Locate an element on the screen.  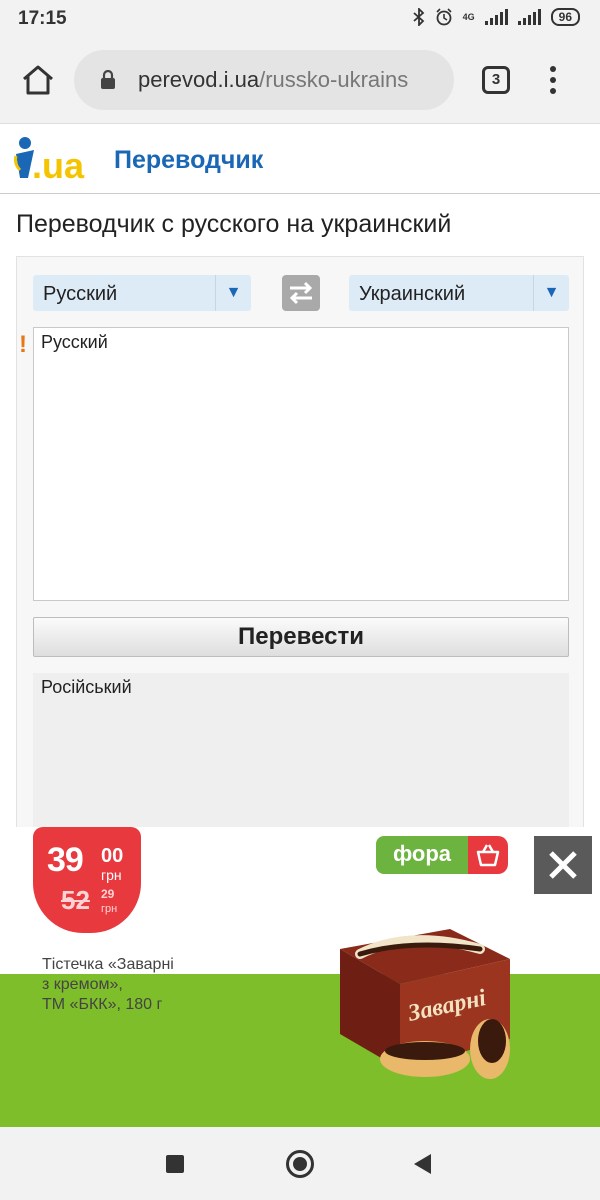
site-title: Переводчик is located at coordinates (188, 160).